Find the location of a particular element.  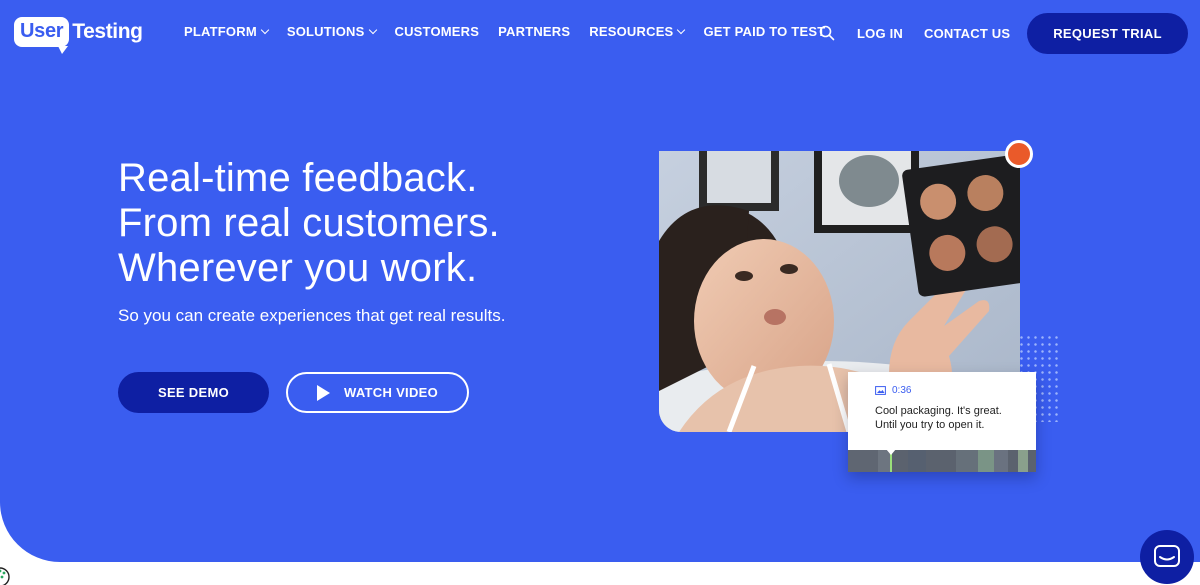

watch-video-button: WATCH VIDEO is located at coordinates (377, 392).